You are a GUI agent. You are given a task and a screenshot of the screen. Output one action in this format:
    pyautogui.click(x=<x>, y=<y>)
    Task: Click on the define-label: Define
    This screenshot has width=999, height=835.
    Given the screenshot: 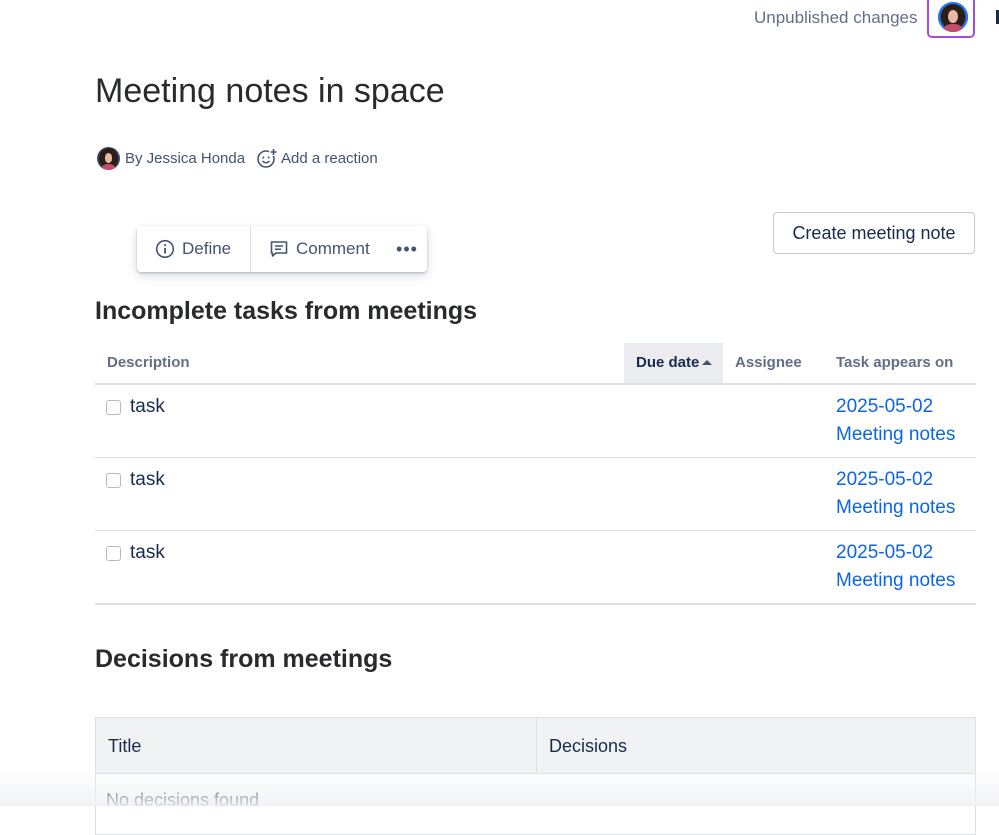 What is the action you would take?
    pyautogui.click(x=207, y=248)
    